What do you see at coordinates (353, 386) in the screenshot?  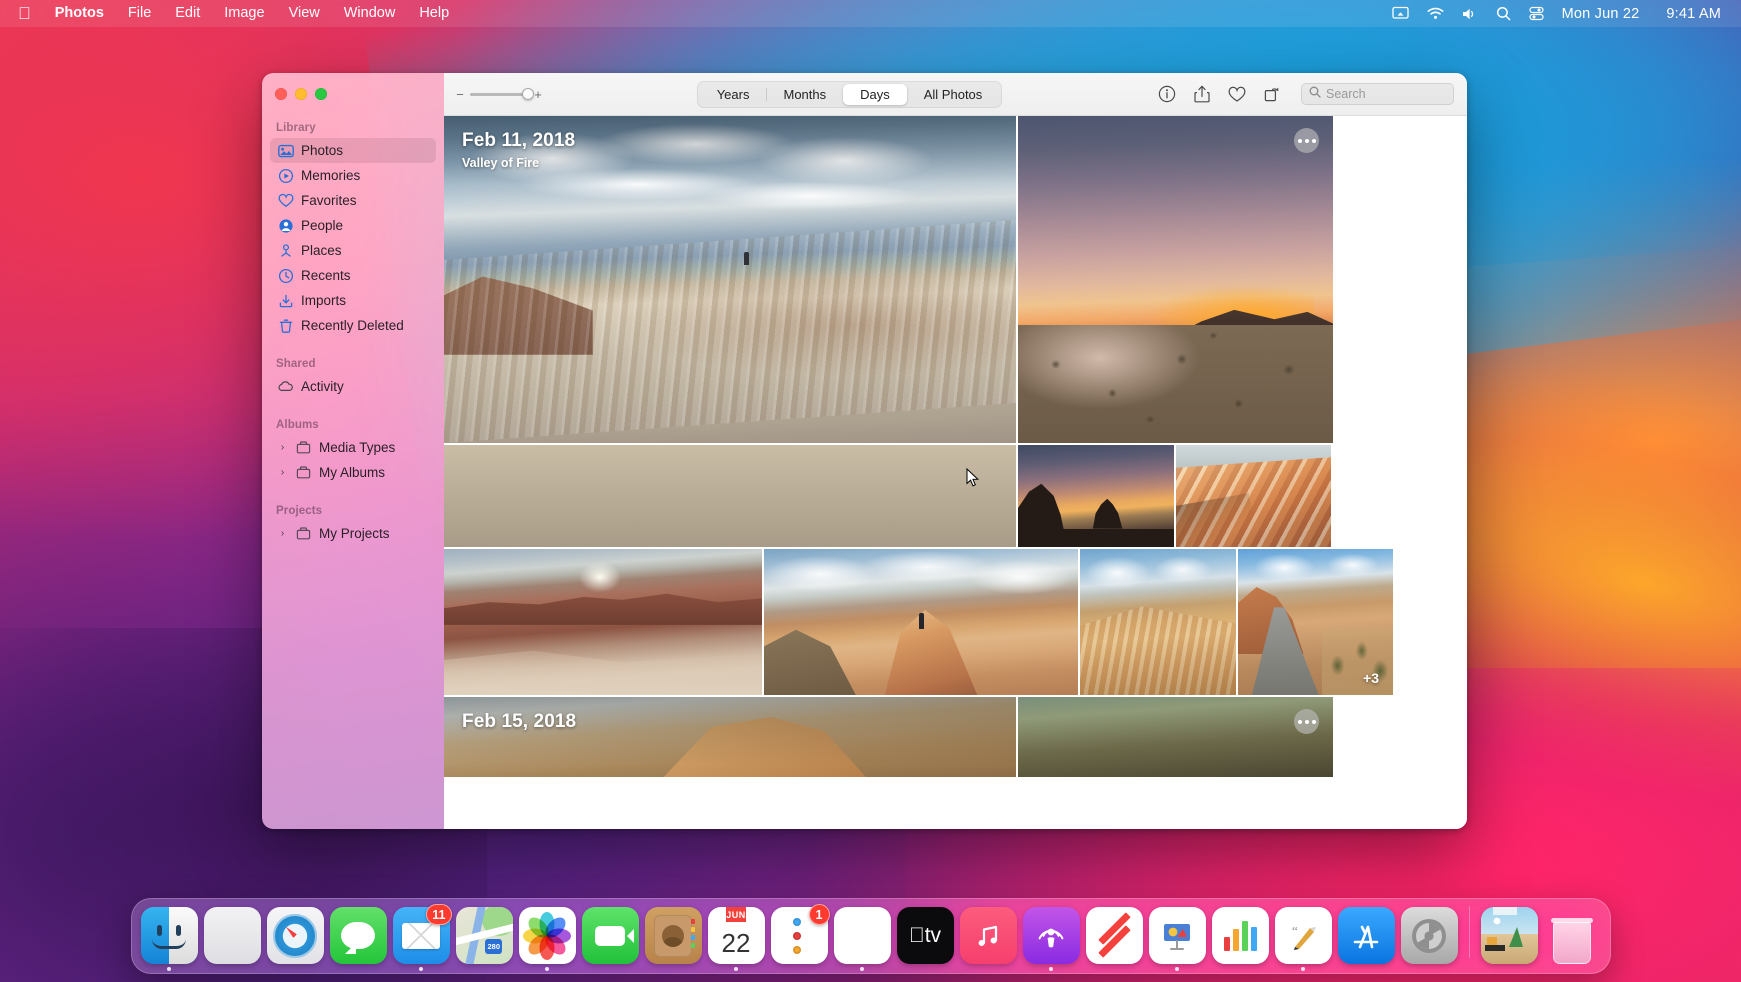 I see `sidebar-item-activity: Activity` at bounding box center [353, 386].